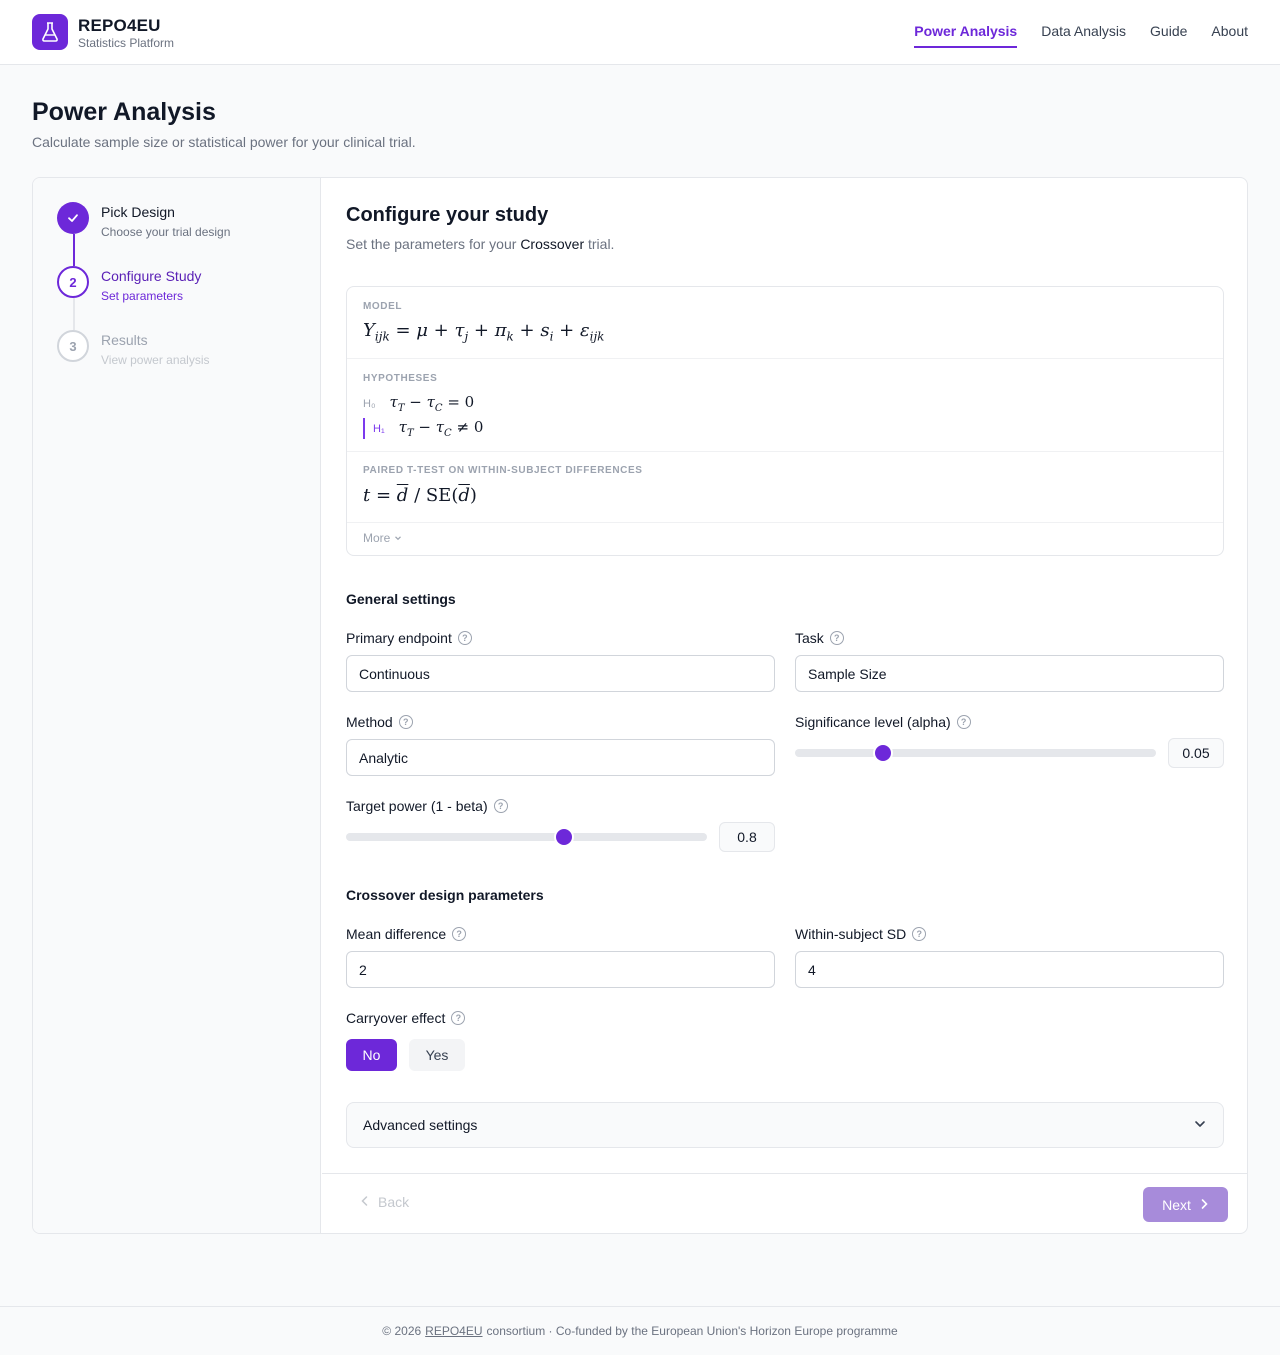 The image size is (1280, 1355). Describe the element at coordinates (1009, 673) in the screenshot. I see `task-select: Sample Size` at that location.